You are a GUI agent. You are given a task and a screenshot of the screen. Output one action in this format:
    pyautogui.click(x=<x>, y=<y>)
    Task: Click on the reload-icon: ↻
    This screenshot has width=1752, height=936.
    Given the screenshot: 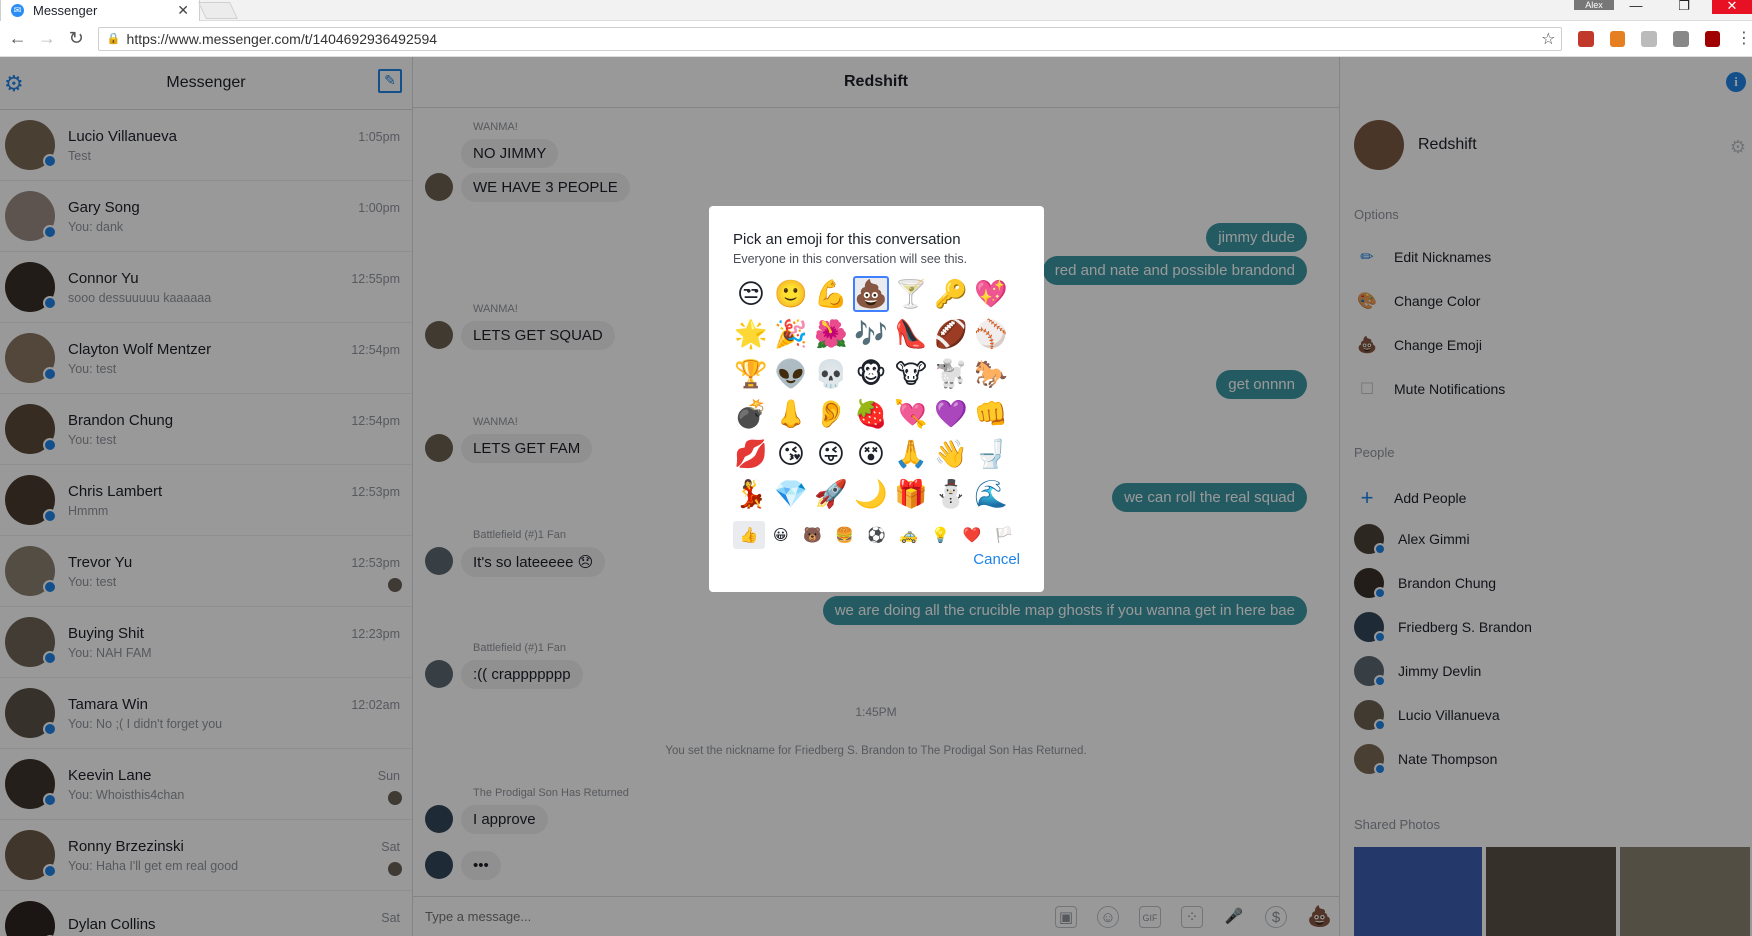 What is the action you would take?
    pyautogui.click(x=76, y=38)
    